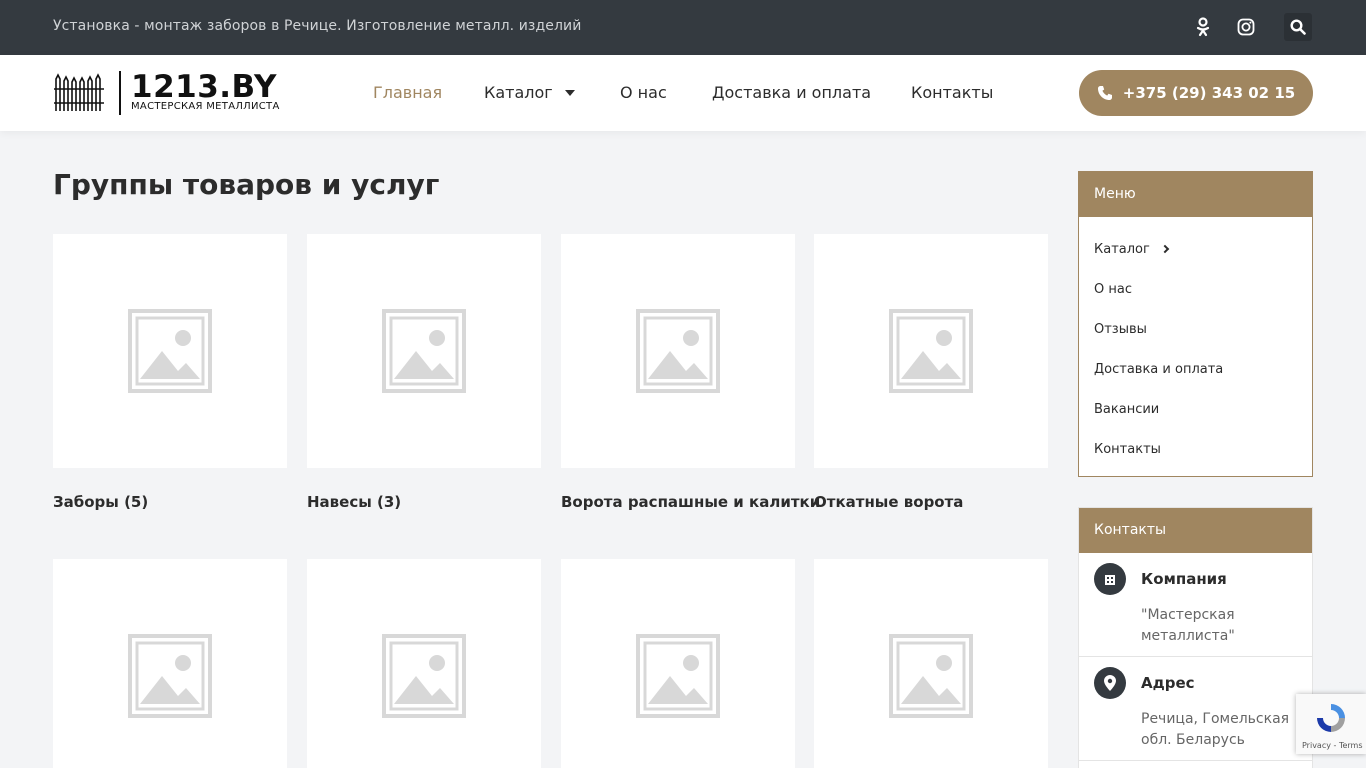 The height and width of the screenshot is (768, 1366). Describe the element at coordinates (1195, 289) in the screenshot. I see `sidebar-item-about: О нас` at that location.